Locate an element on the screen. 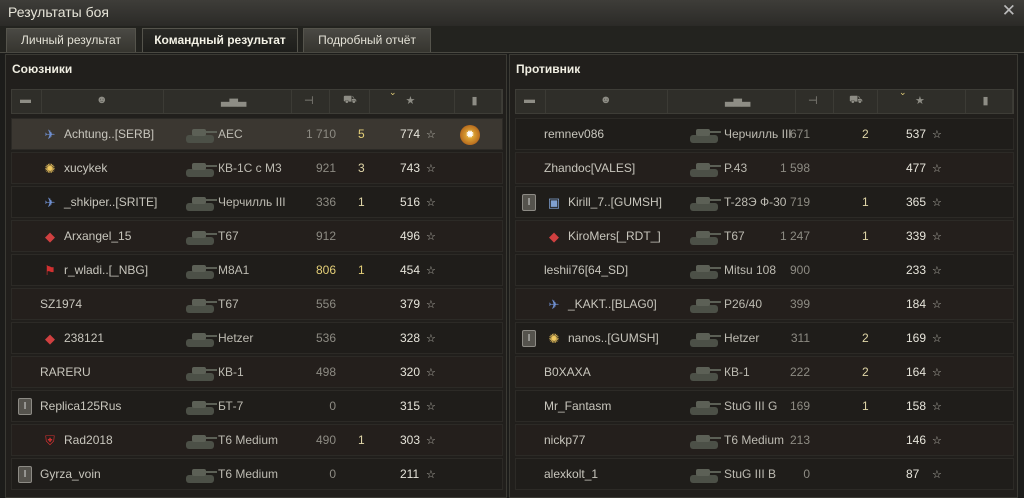 Image resolution: width=1024 pixels, height=498 pixels. player-name: nickp77 is located at coordinates (564, 440).